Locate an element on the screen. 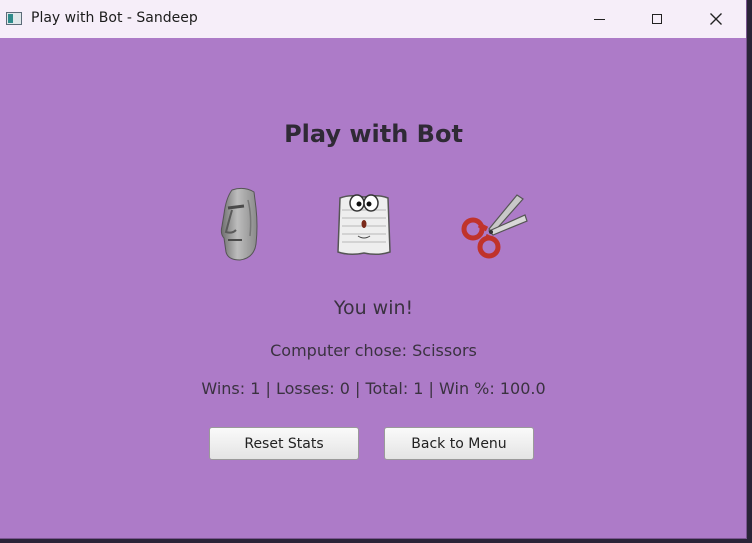  maximize-icon is located at coordinates (657, 19).